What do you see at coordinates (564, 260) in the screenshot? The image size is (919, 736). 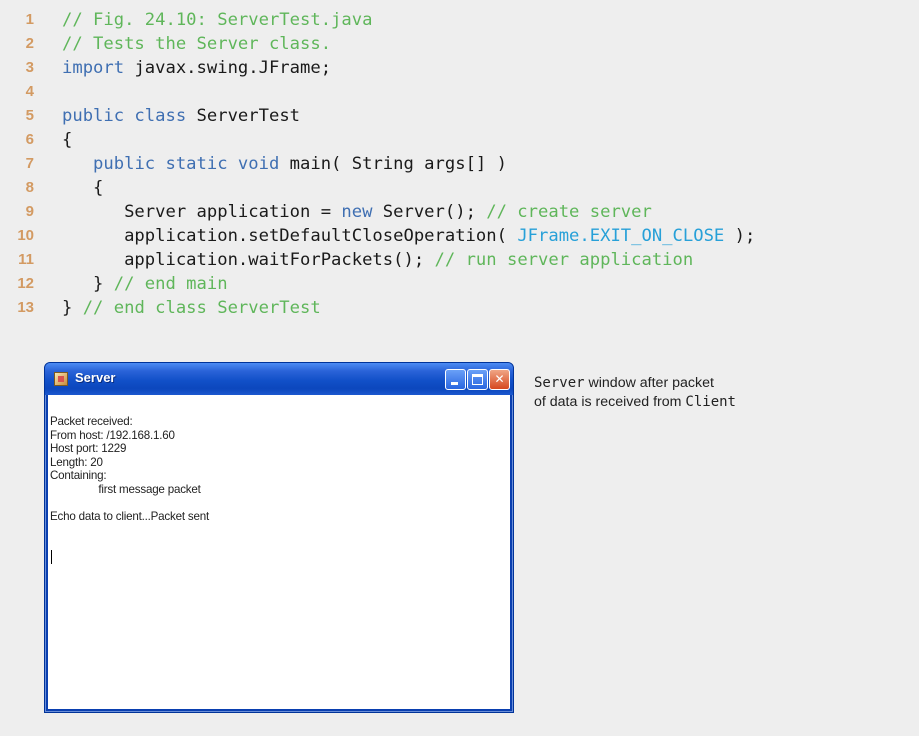 I see `code-token-comment: // run server application` at bounding box center [564, 260].